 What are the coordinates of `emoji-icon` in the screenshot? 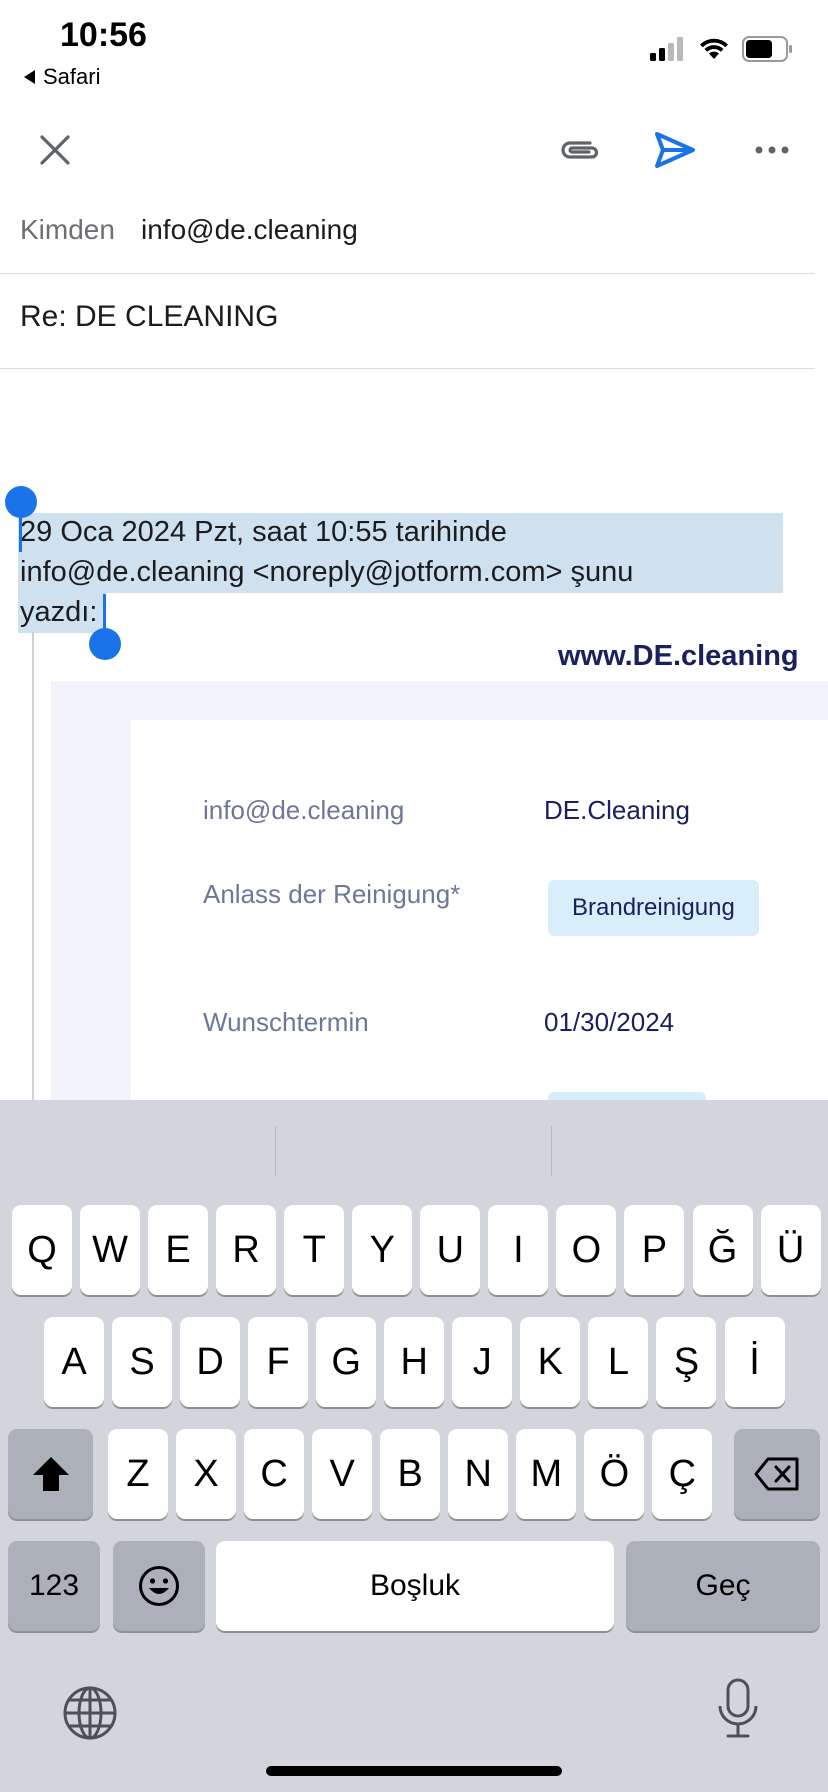 It's located at (159, 1586).